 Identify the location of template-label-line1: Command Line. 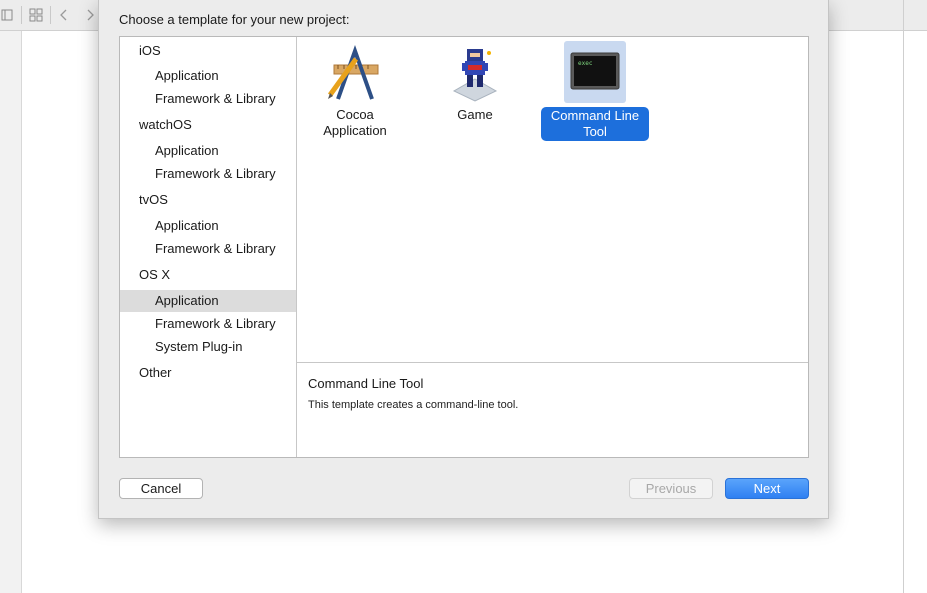
(595, 115).